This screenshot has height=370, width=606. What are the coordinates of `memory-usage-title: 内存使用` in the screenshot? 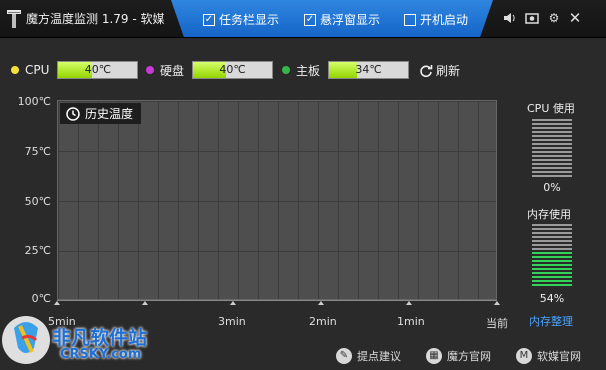 It's located at (549, 214).